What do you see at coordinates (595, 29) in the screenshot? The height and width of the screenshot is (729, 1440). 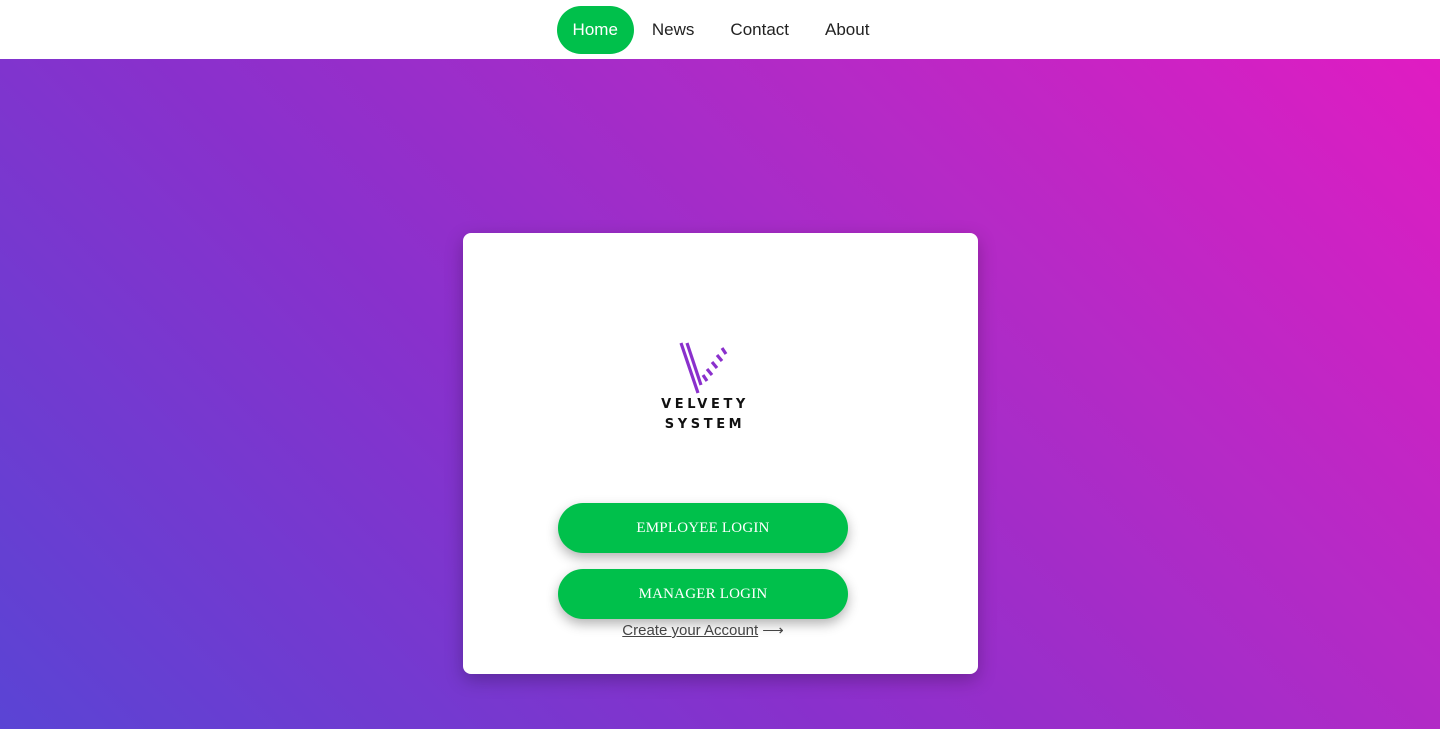 I see `nav-item-home: Home` at bounding box center [595, 29].